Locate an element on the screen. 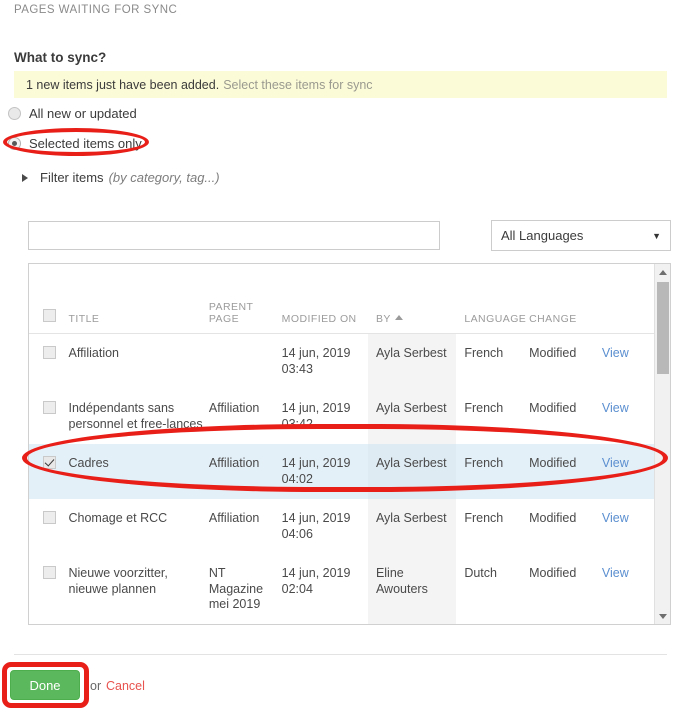 The height and width of the screenshot is (712, 681). page-eyebrow: PAGES WAITING FOR SYNC is located at coordinates (96, 10).